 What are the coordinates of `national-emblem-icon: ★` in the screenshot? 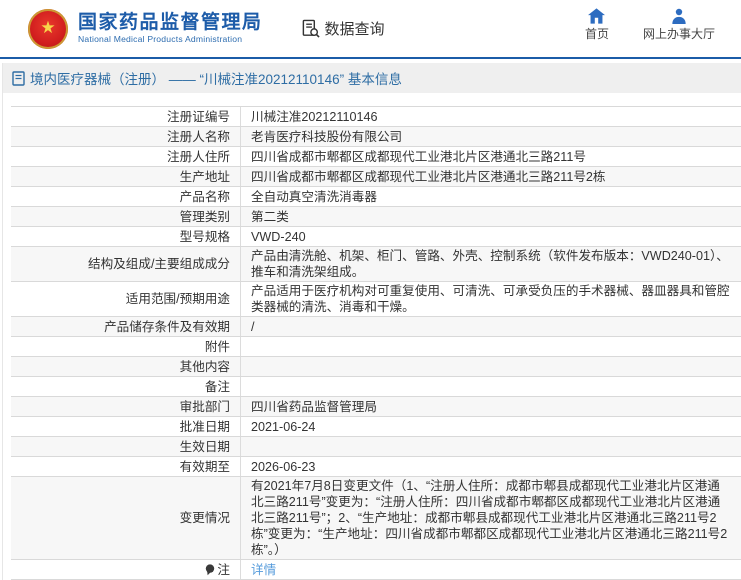 It's located at (48, 28).